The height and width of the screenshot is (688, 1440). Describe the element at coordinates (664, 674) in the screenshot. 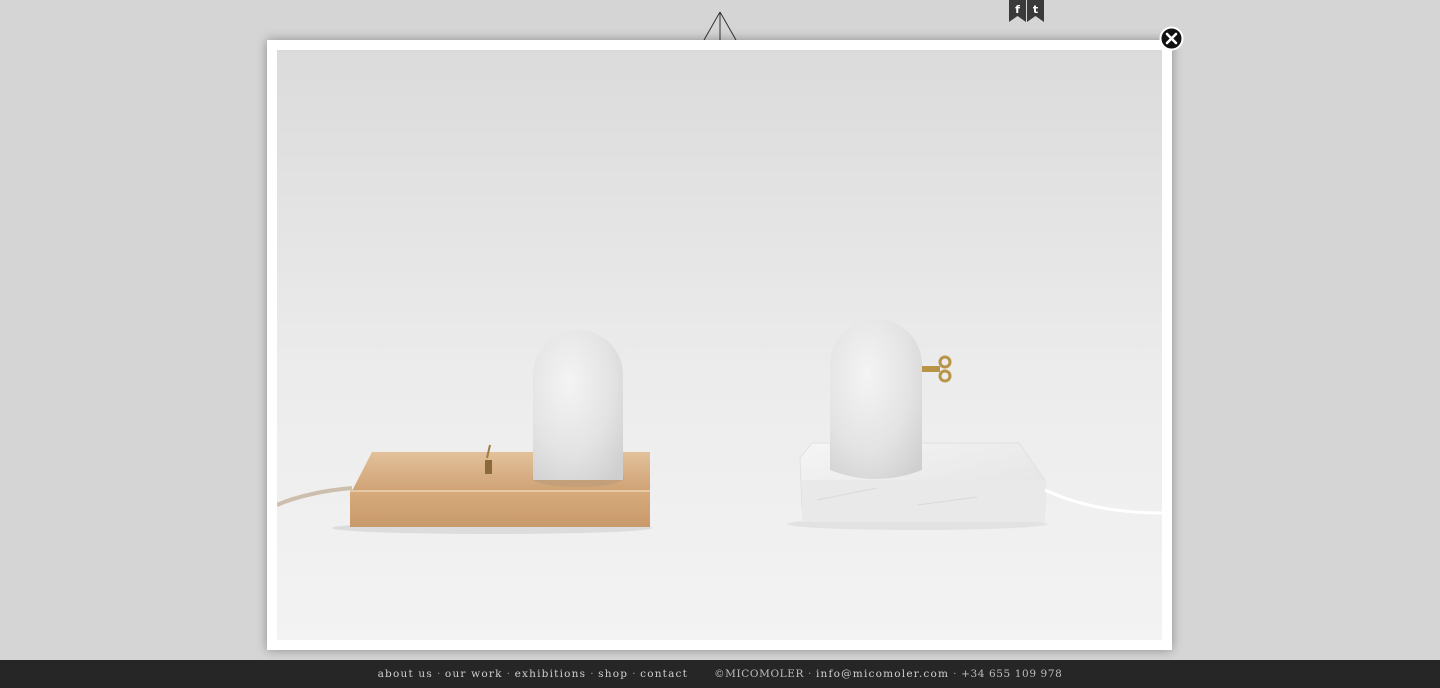

I see `footer-link-contact: contact` at that location.